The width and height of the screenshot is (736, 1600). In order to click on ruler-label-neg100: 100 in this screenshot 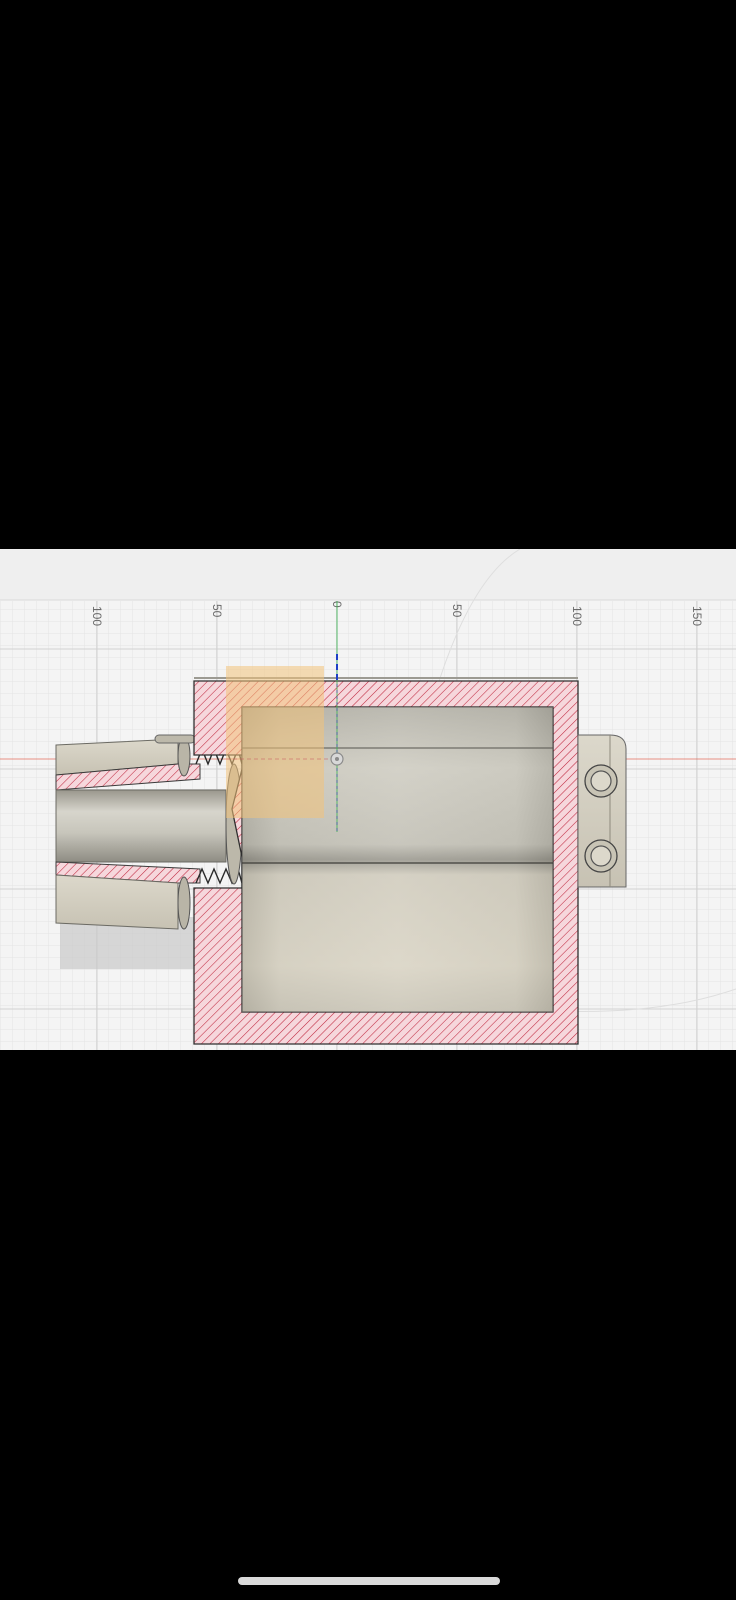, I will do `click(97, 616)`.